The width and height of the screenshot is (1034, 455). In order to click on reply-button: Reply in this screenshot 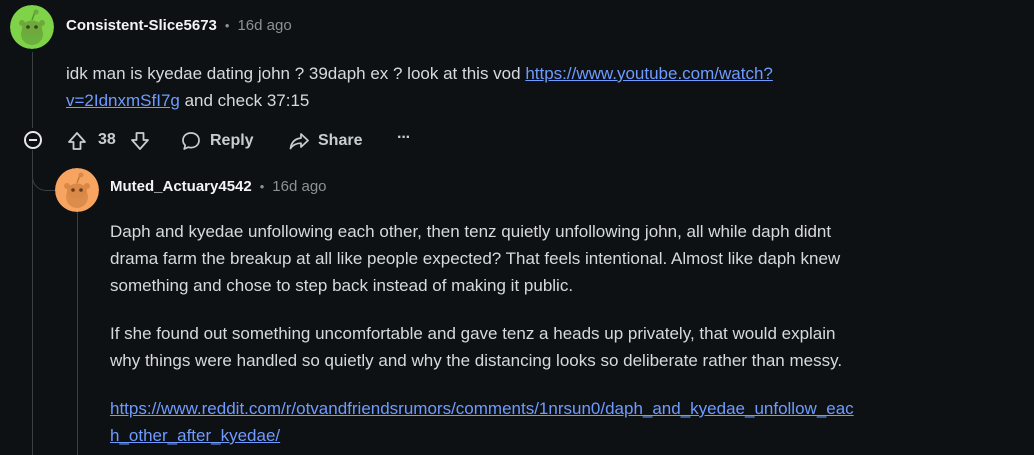, I will do `click(217, 141)`.